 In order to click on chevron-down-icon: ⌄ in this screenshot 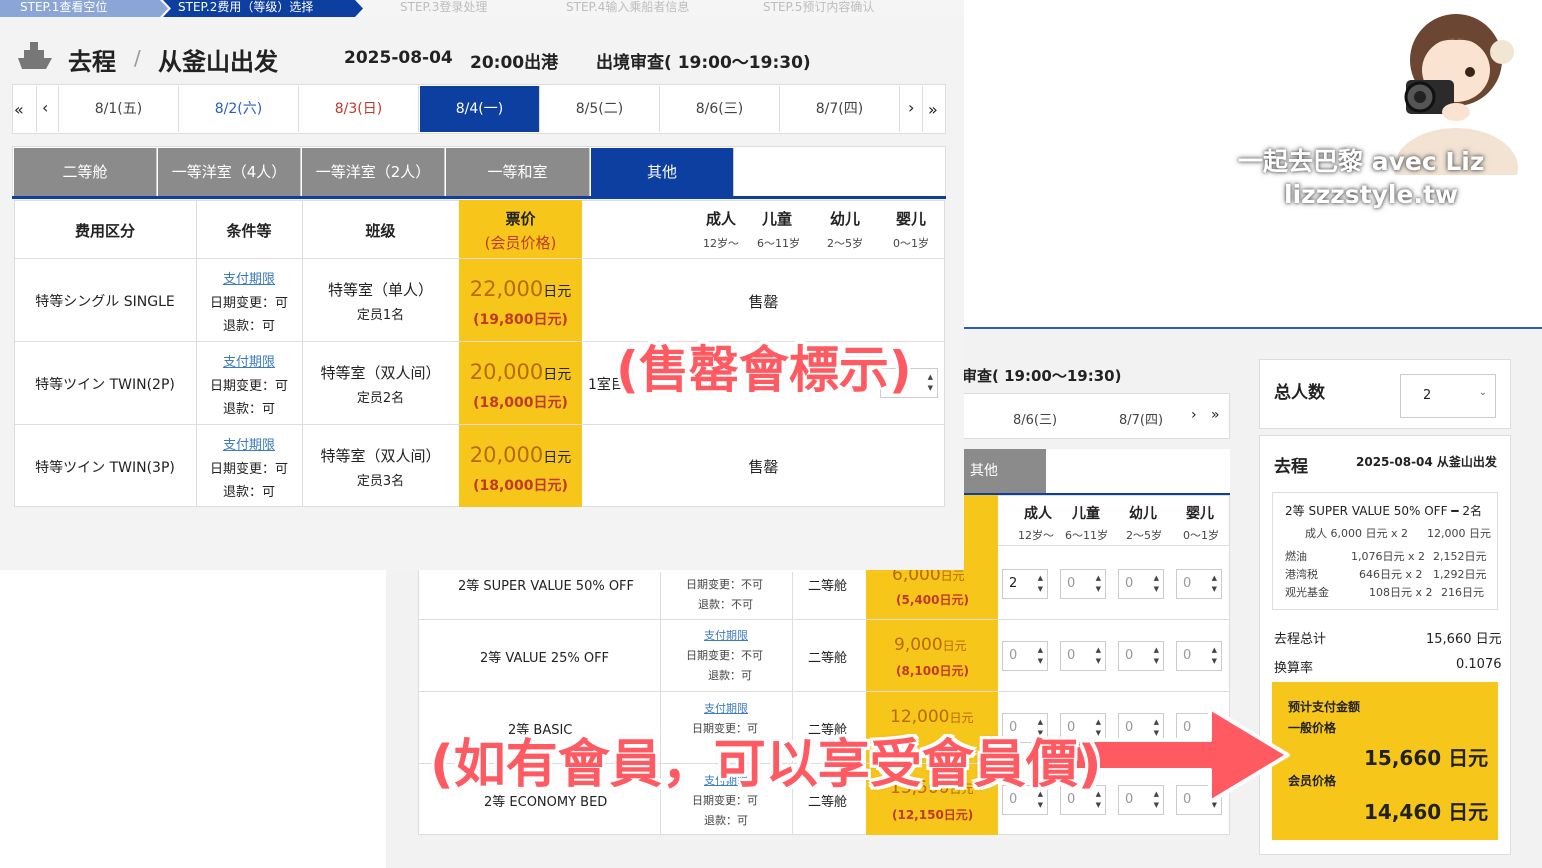, I will do `click(1482, 392)`.